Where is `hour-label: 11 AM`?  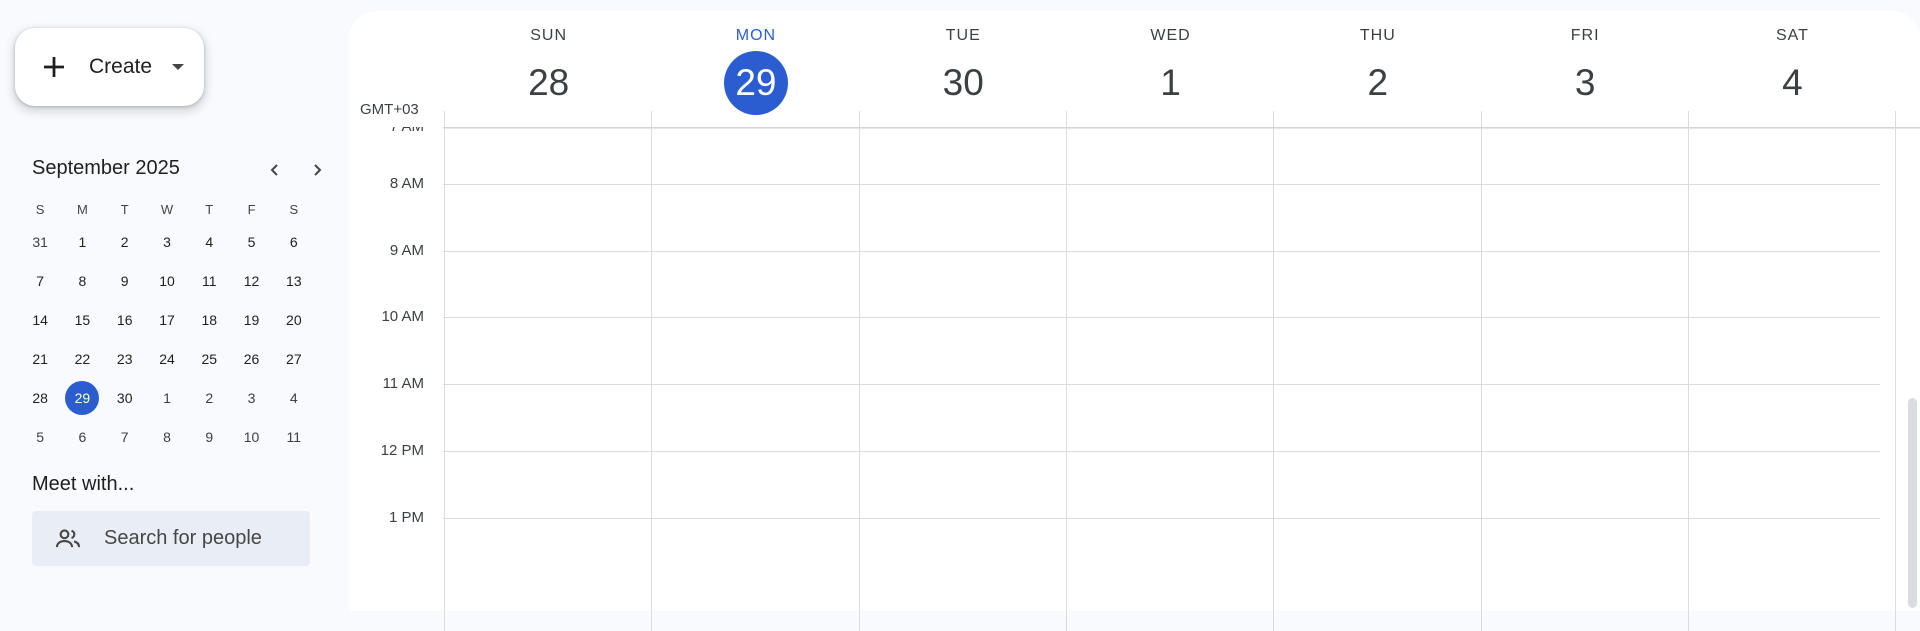 hour-label: 11 AM is located at coordinates (403, 384).